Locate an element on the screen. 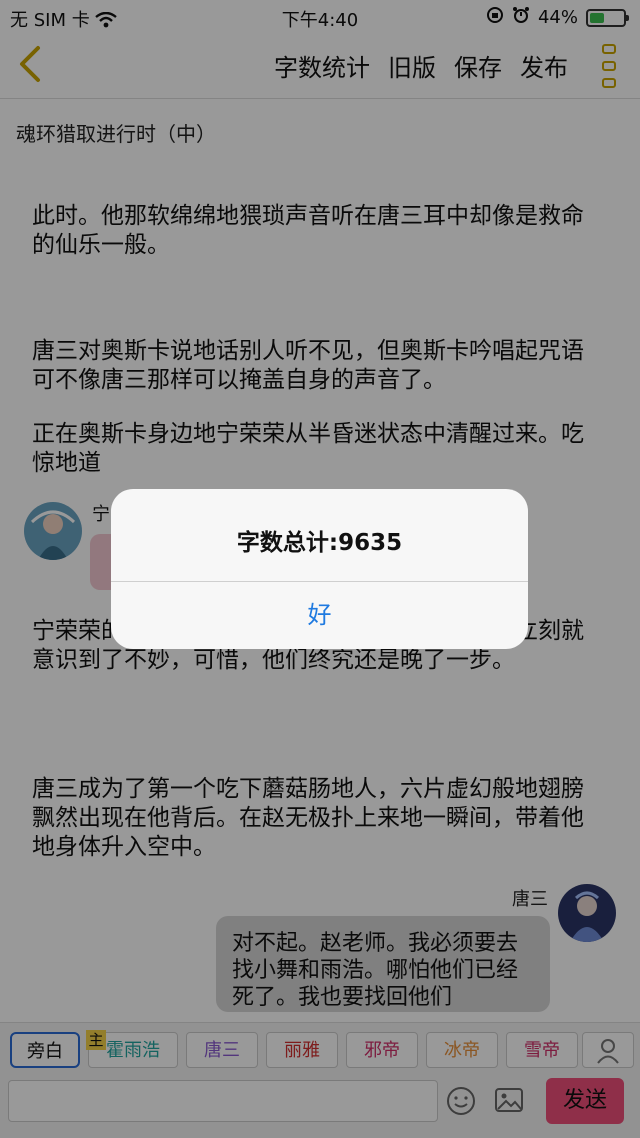  alert-title: 字数总计:9635 is located at coordinates (319, 543).